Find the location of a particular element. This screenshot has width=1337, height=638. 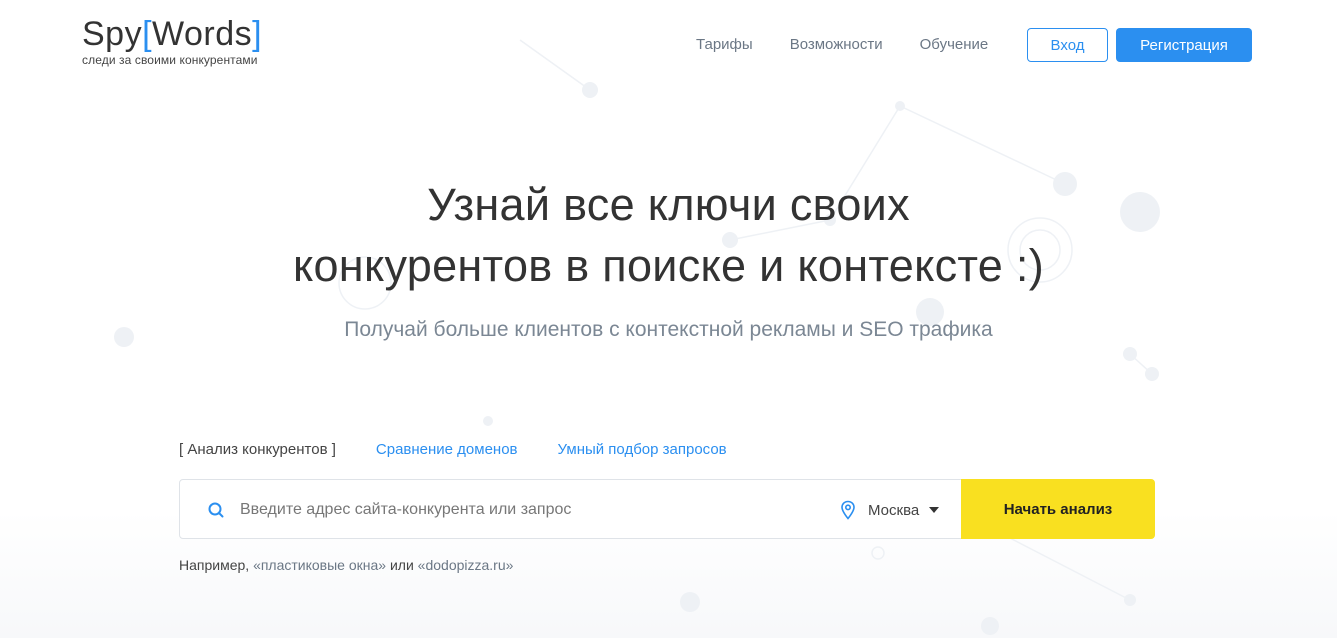

login-button: Вход is located at coordinates (1067, 45).